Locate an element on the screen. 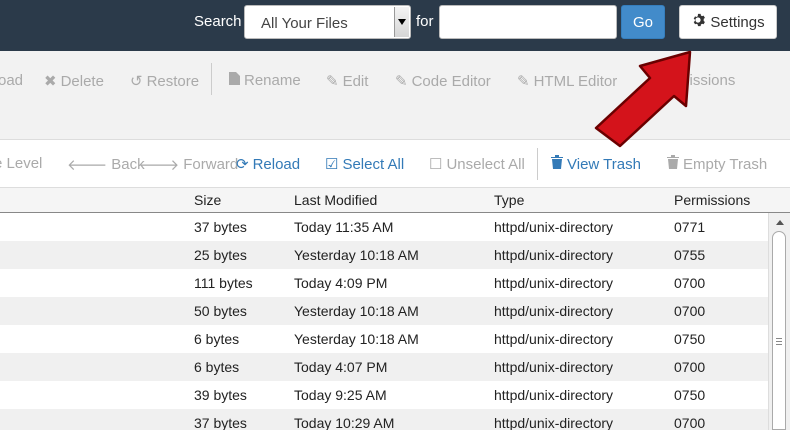 This screenshot has height=430, width=790. undo-icon: ↺ is located at coordinates (136, 81).